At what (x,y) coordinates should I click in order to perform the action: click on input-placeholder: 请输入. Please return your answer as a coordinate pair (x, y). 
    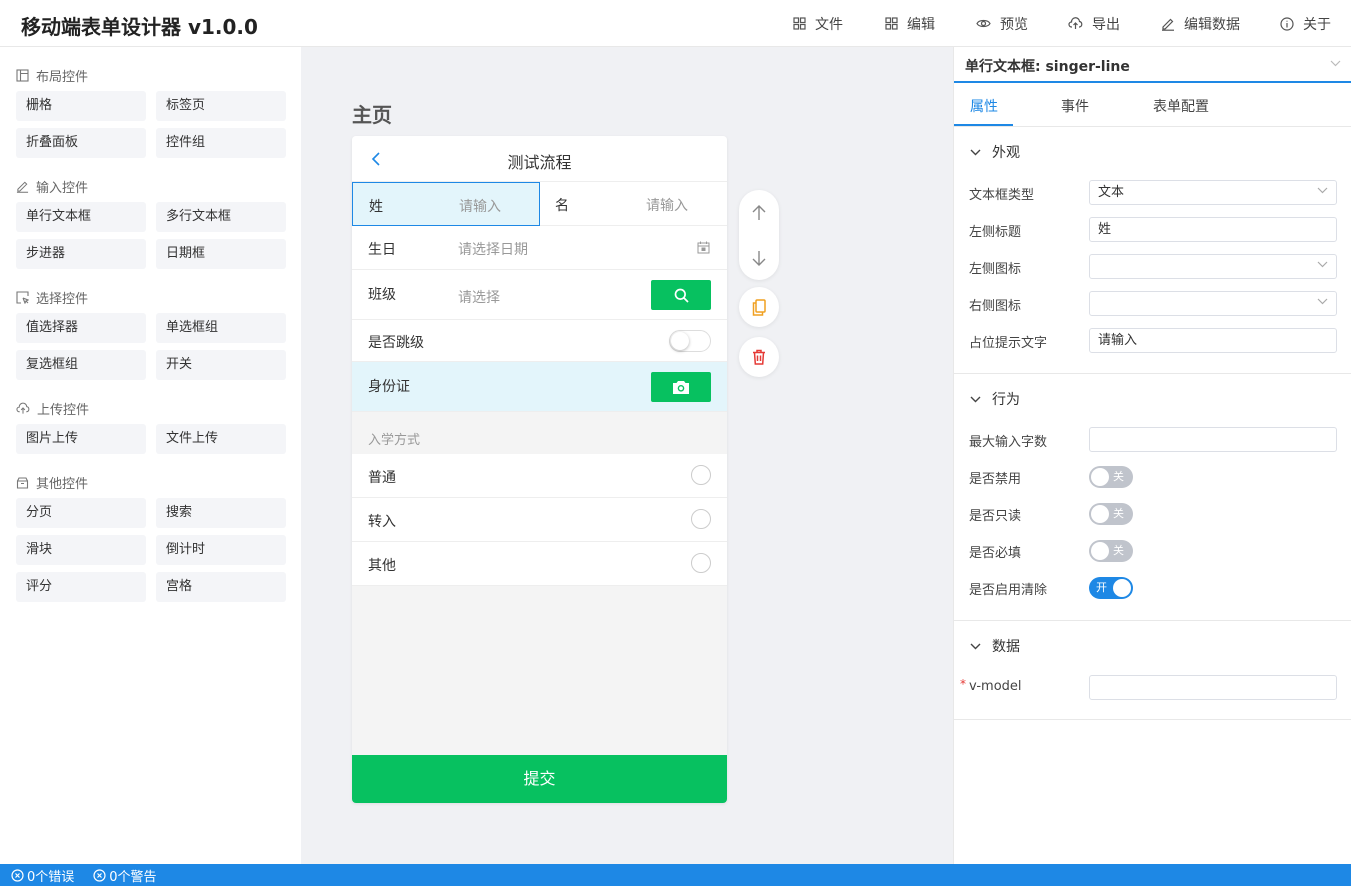
    Looking at the image, I should click on (1213, 340).